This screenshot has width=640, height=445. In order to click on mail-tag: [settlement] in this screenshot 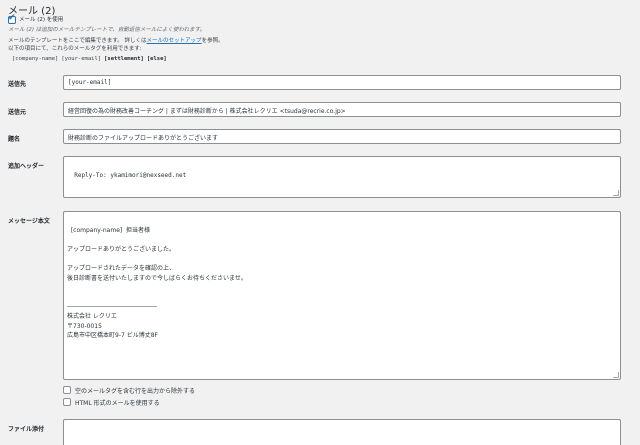, I will do `click(124, 59)`.